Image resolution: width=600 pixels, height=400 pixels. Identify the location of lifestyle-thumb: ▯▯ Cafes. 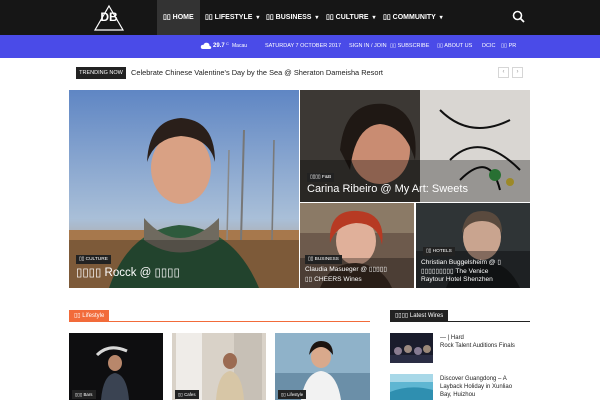
(219, 366).